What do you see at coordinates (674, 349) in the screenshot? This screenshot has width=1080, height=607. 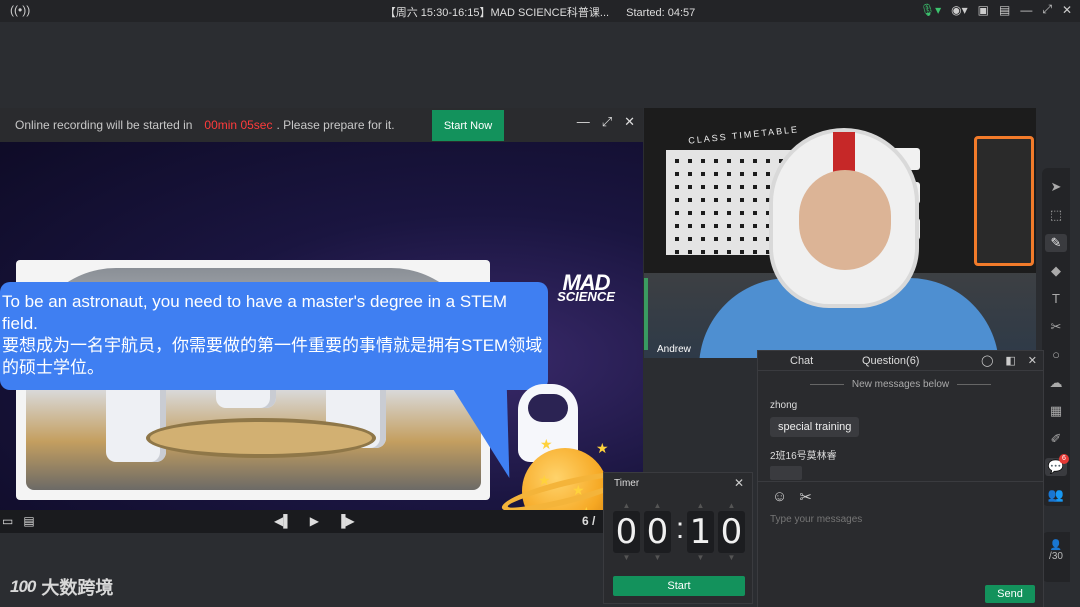 I see `participant-name: Andrew` at bounding box center [674, 349].